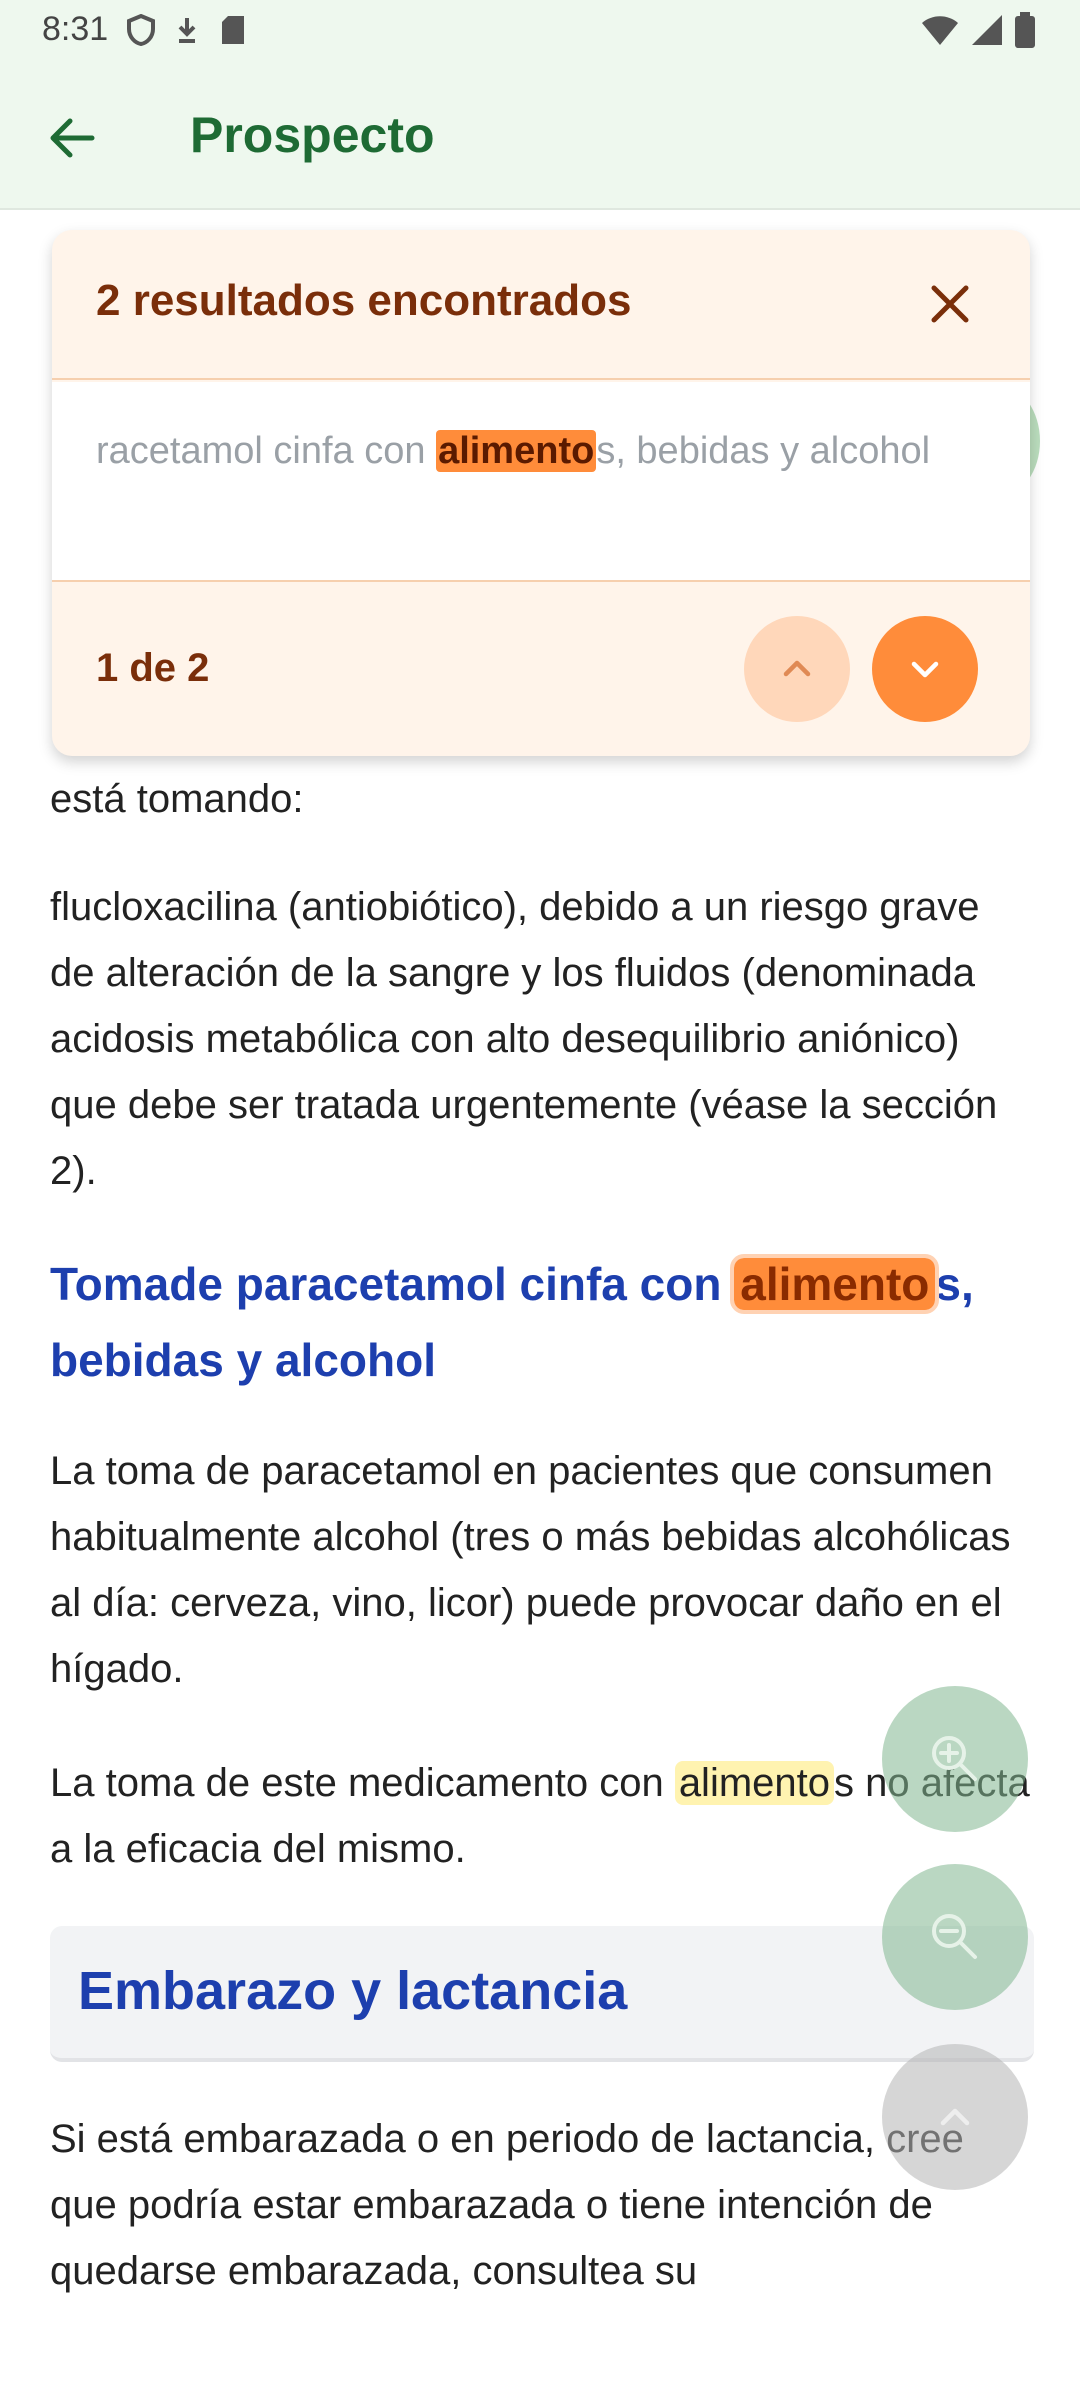 The image size is (1080, 2400). Describe the element at coordinates (153, 668) in the screenshot. I see `result-counter: 1 de 2` at that location.